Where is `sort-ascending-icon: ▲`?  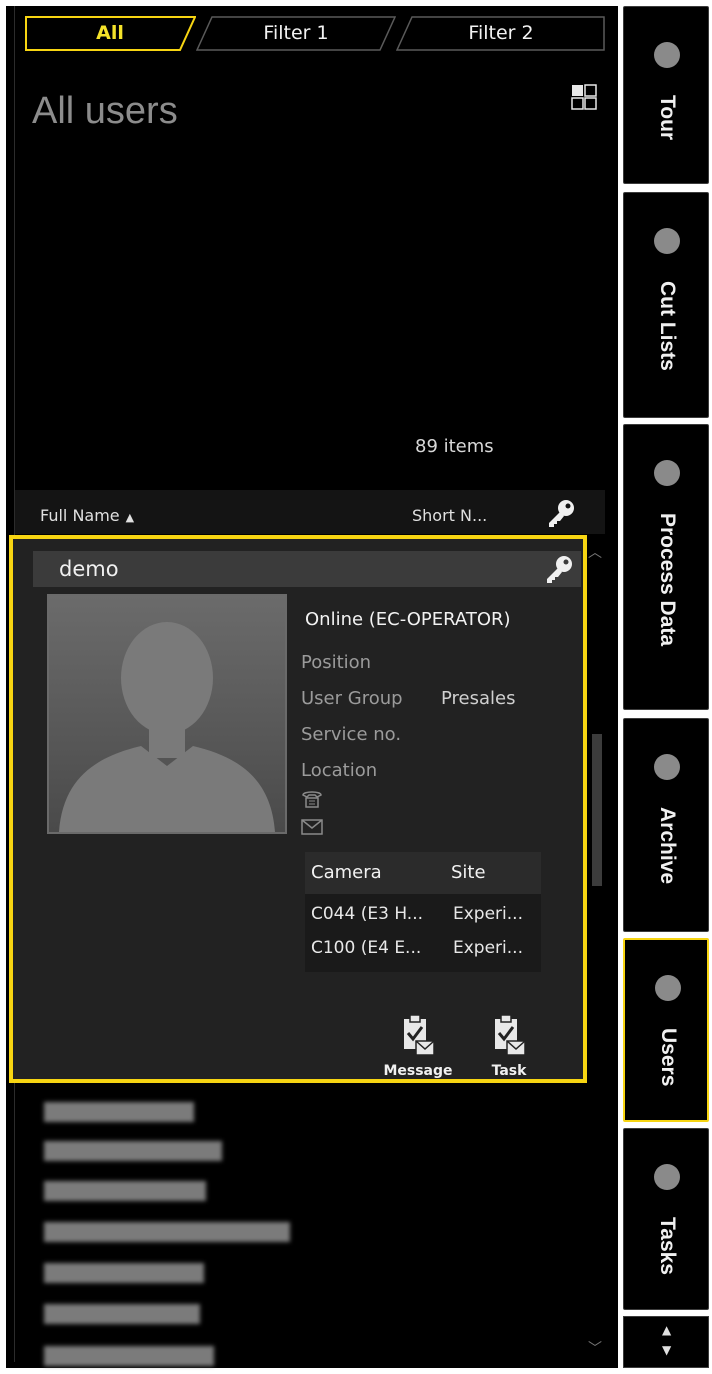
sort-ascending-icon: ▲ is located at coordinates (130, 517).